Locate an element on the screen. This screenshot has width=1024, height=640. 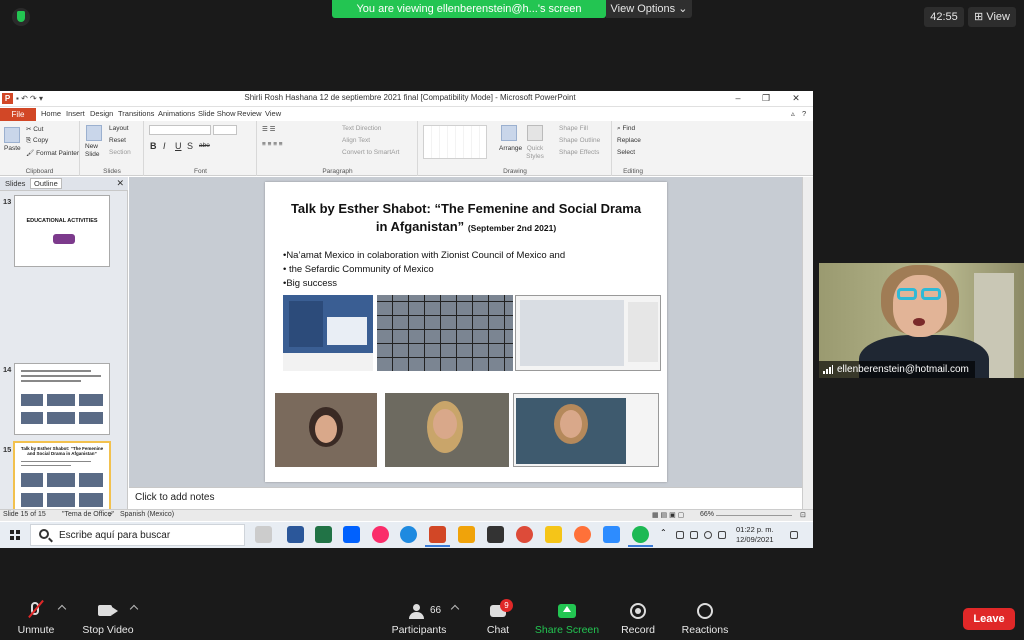
shape-outline-button: Shape Outline is located at coordinates (579, 140).